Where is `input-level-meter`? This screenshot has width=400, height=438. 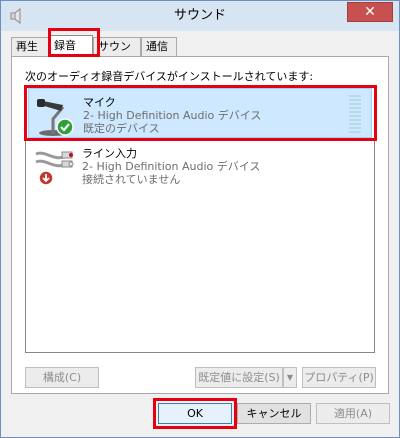
input-level-meter is located at coordinates (355, 114).